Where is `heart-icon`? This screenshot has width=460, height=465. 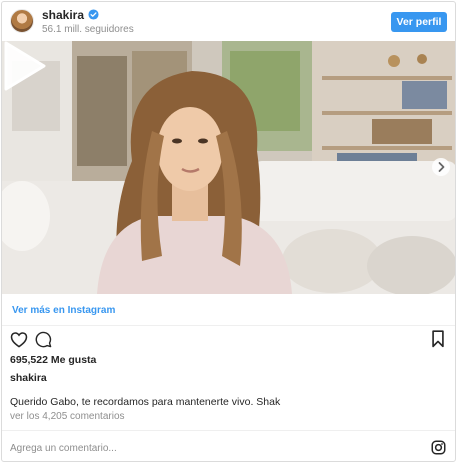
heart-icon is located at coordinates (19, 339).